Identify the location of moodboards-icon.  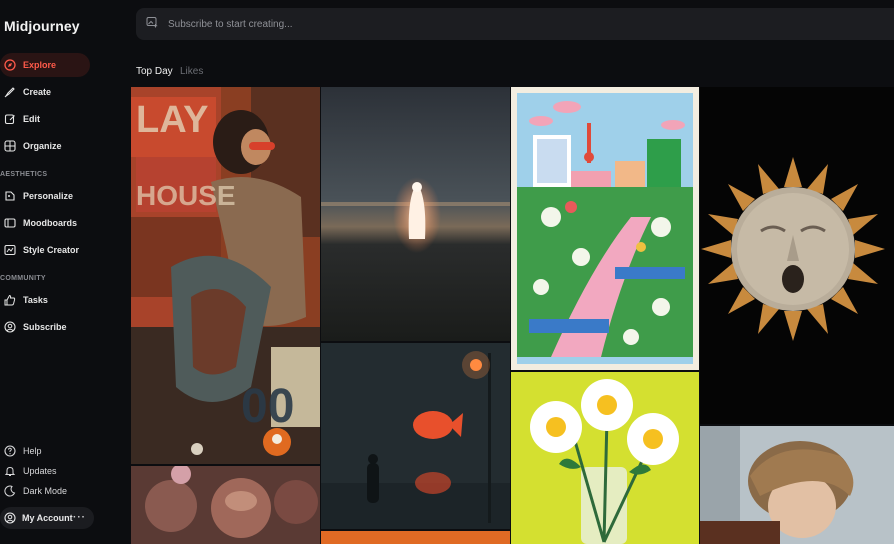
(10, 223).